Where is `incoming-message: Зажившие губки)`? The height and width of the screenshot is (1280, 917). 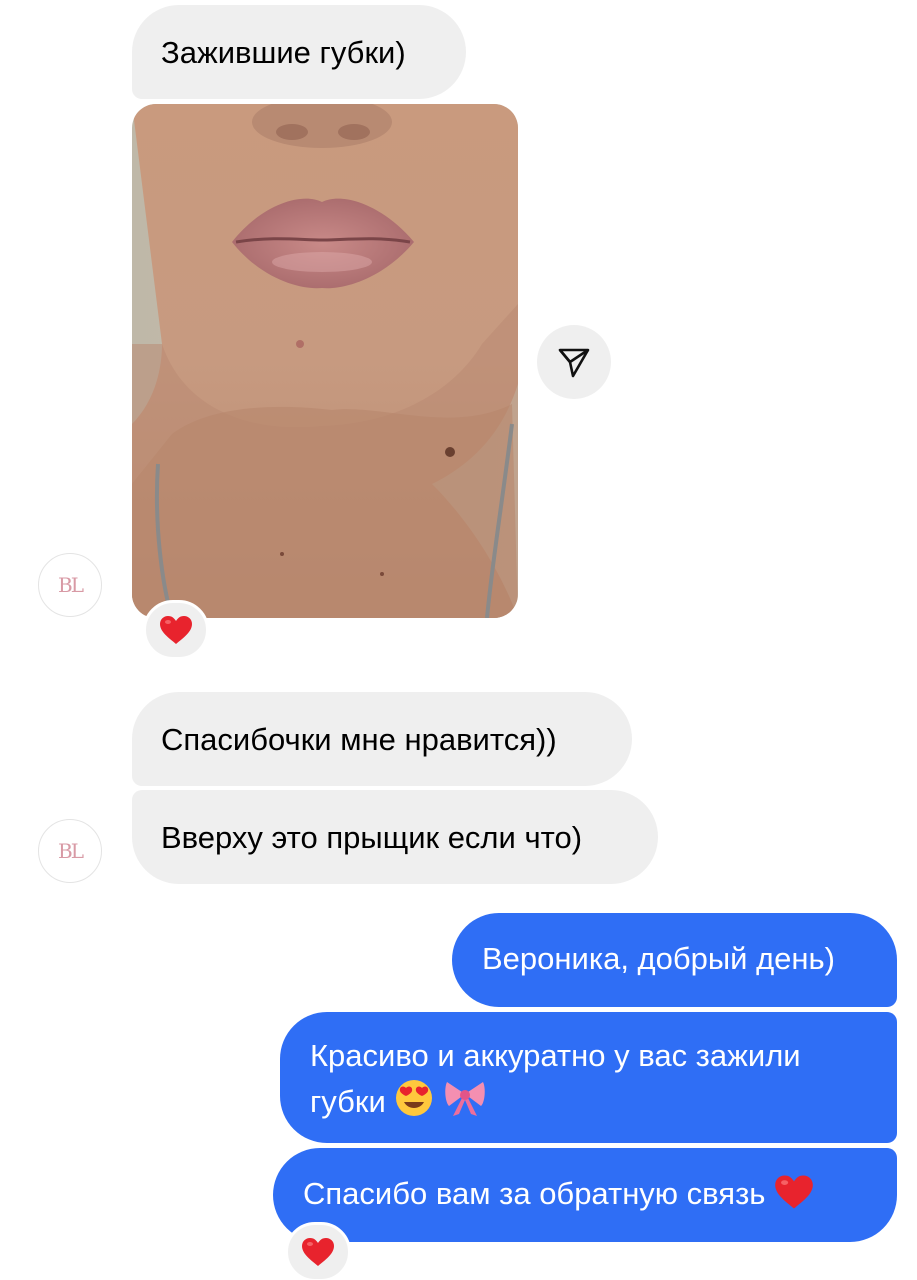
incoming-message: Зажившие губки) is located at coordinates (299, 52).